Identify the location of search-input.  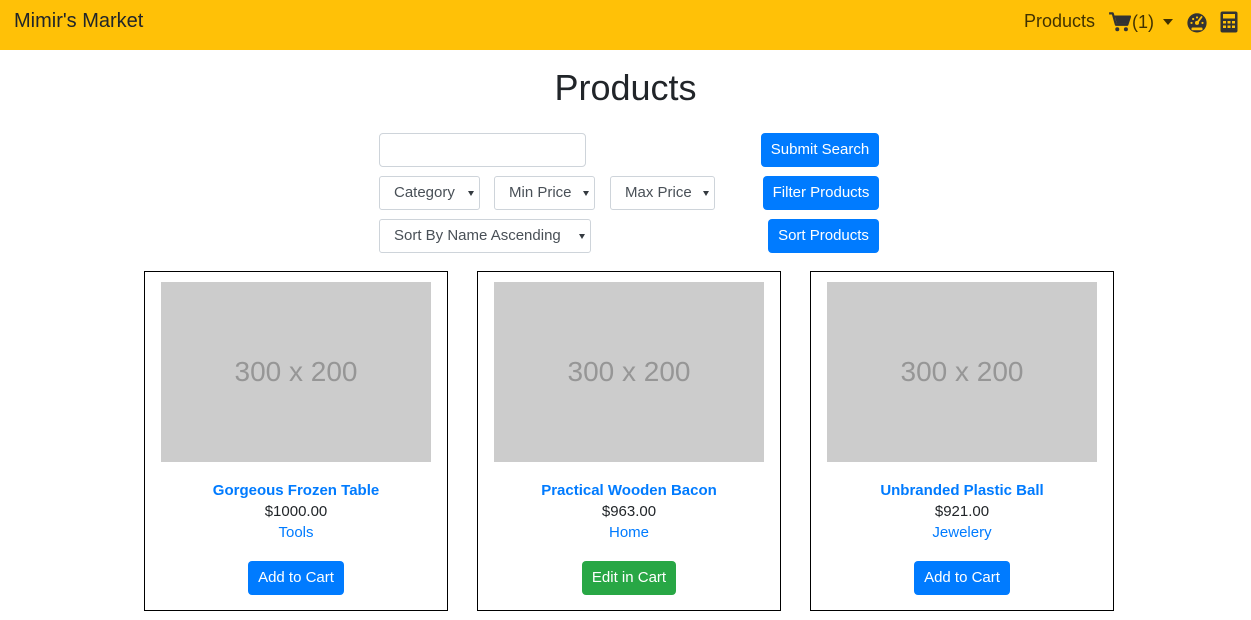
(482, 150).